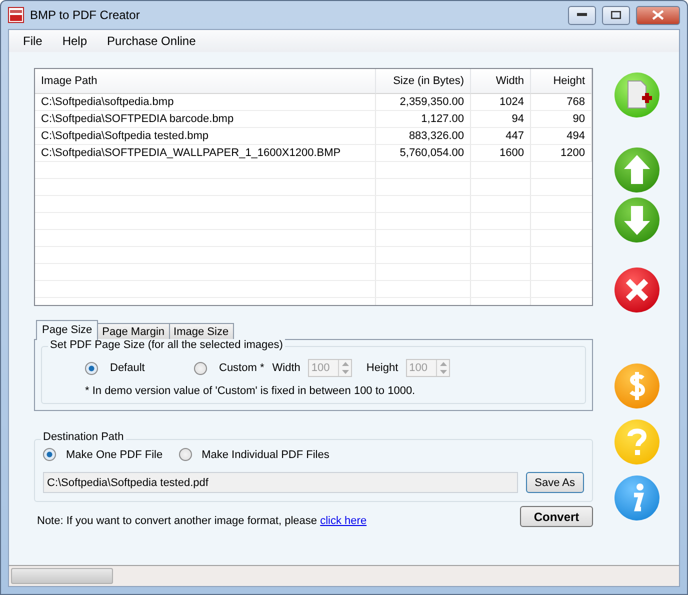  Describe the element at coordinates (561, 119) in the screenshot. I see `table-cell: 90` at that location.